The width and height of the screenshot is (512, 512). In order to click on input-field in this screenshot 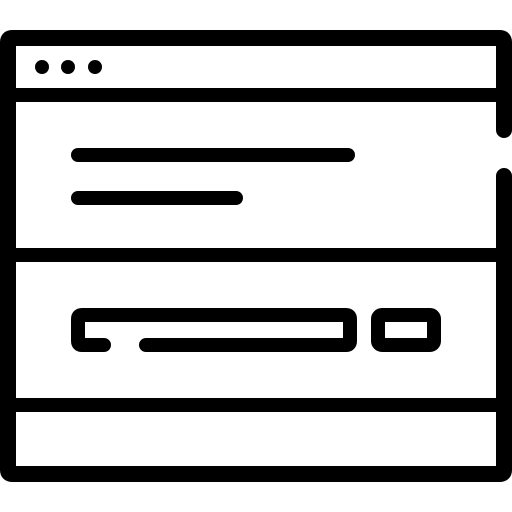, I will do `click(214, 330)`.